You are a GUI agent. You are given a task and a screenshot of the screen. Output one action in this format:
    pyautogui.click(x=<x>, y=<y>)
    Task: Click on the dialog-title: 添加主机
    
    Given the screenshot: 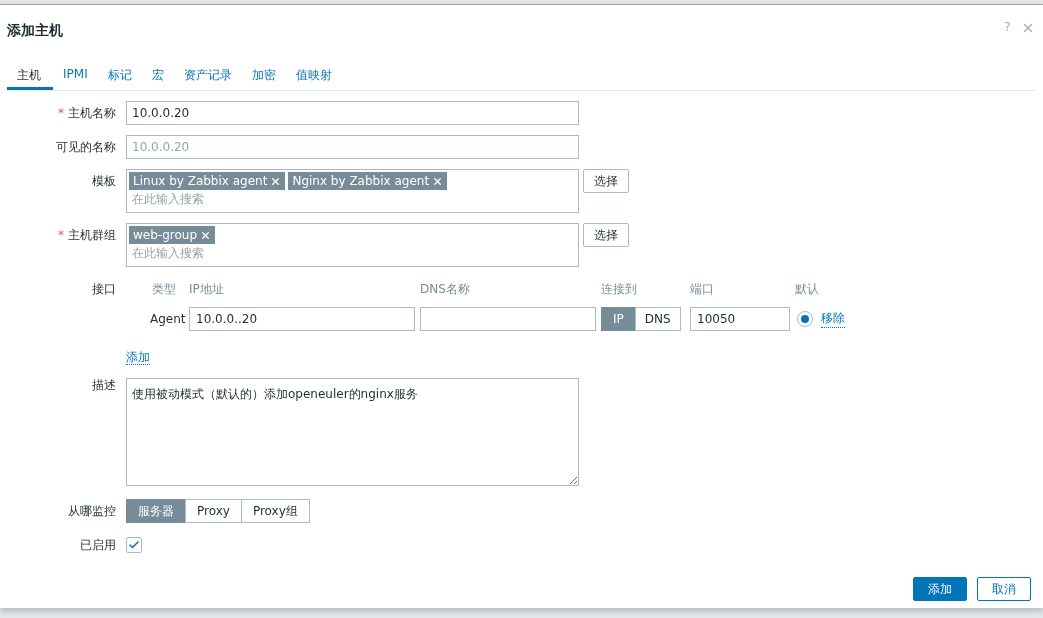 What is the action you would take?
    pyautogui.click(x=35, y=31)
    